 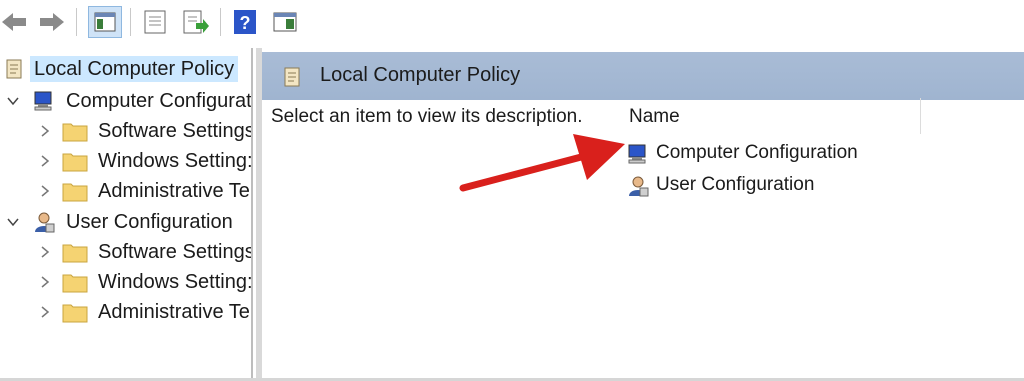 I want to click on list-item-label: User Configuration, so click(x=735, y=184).